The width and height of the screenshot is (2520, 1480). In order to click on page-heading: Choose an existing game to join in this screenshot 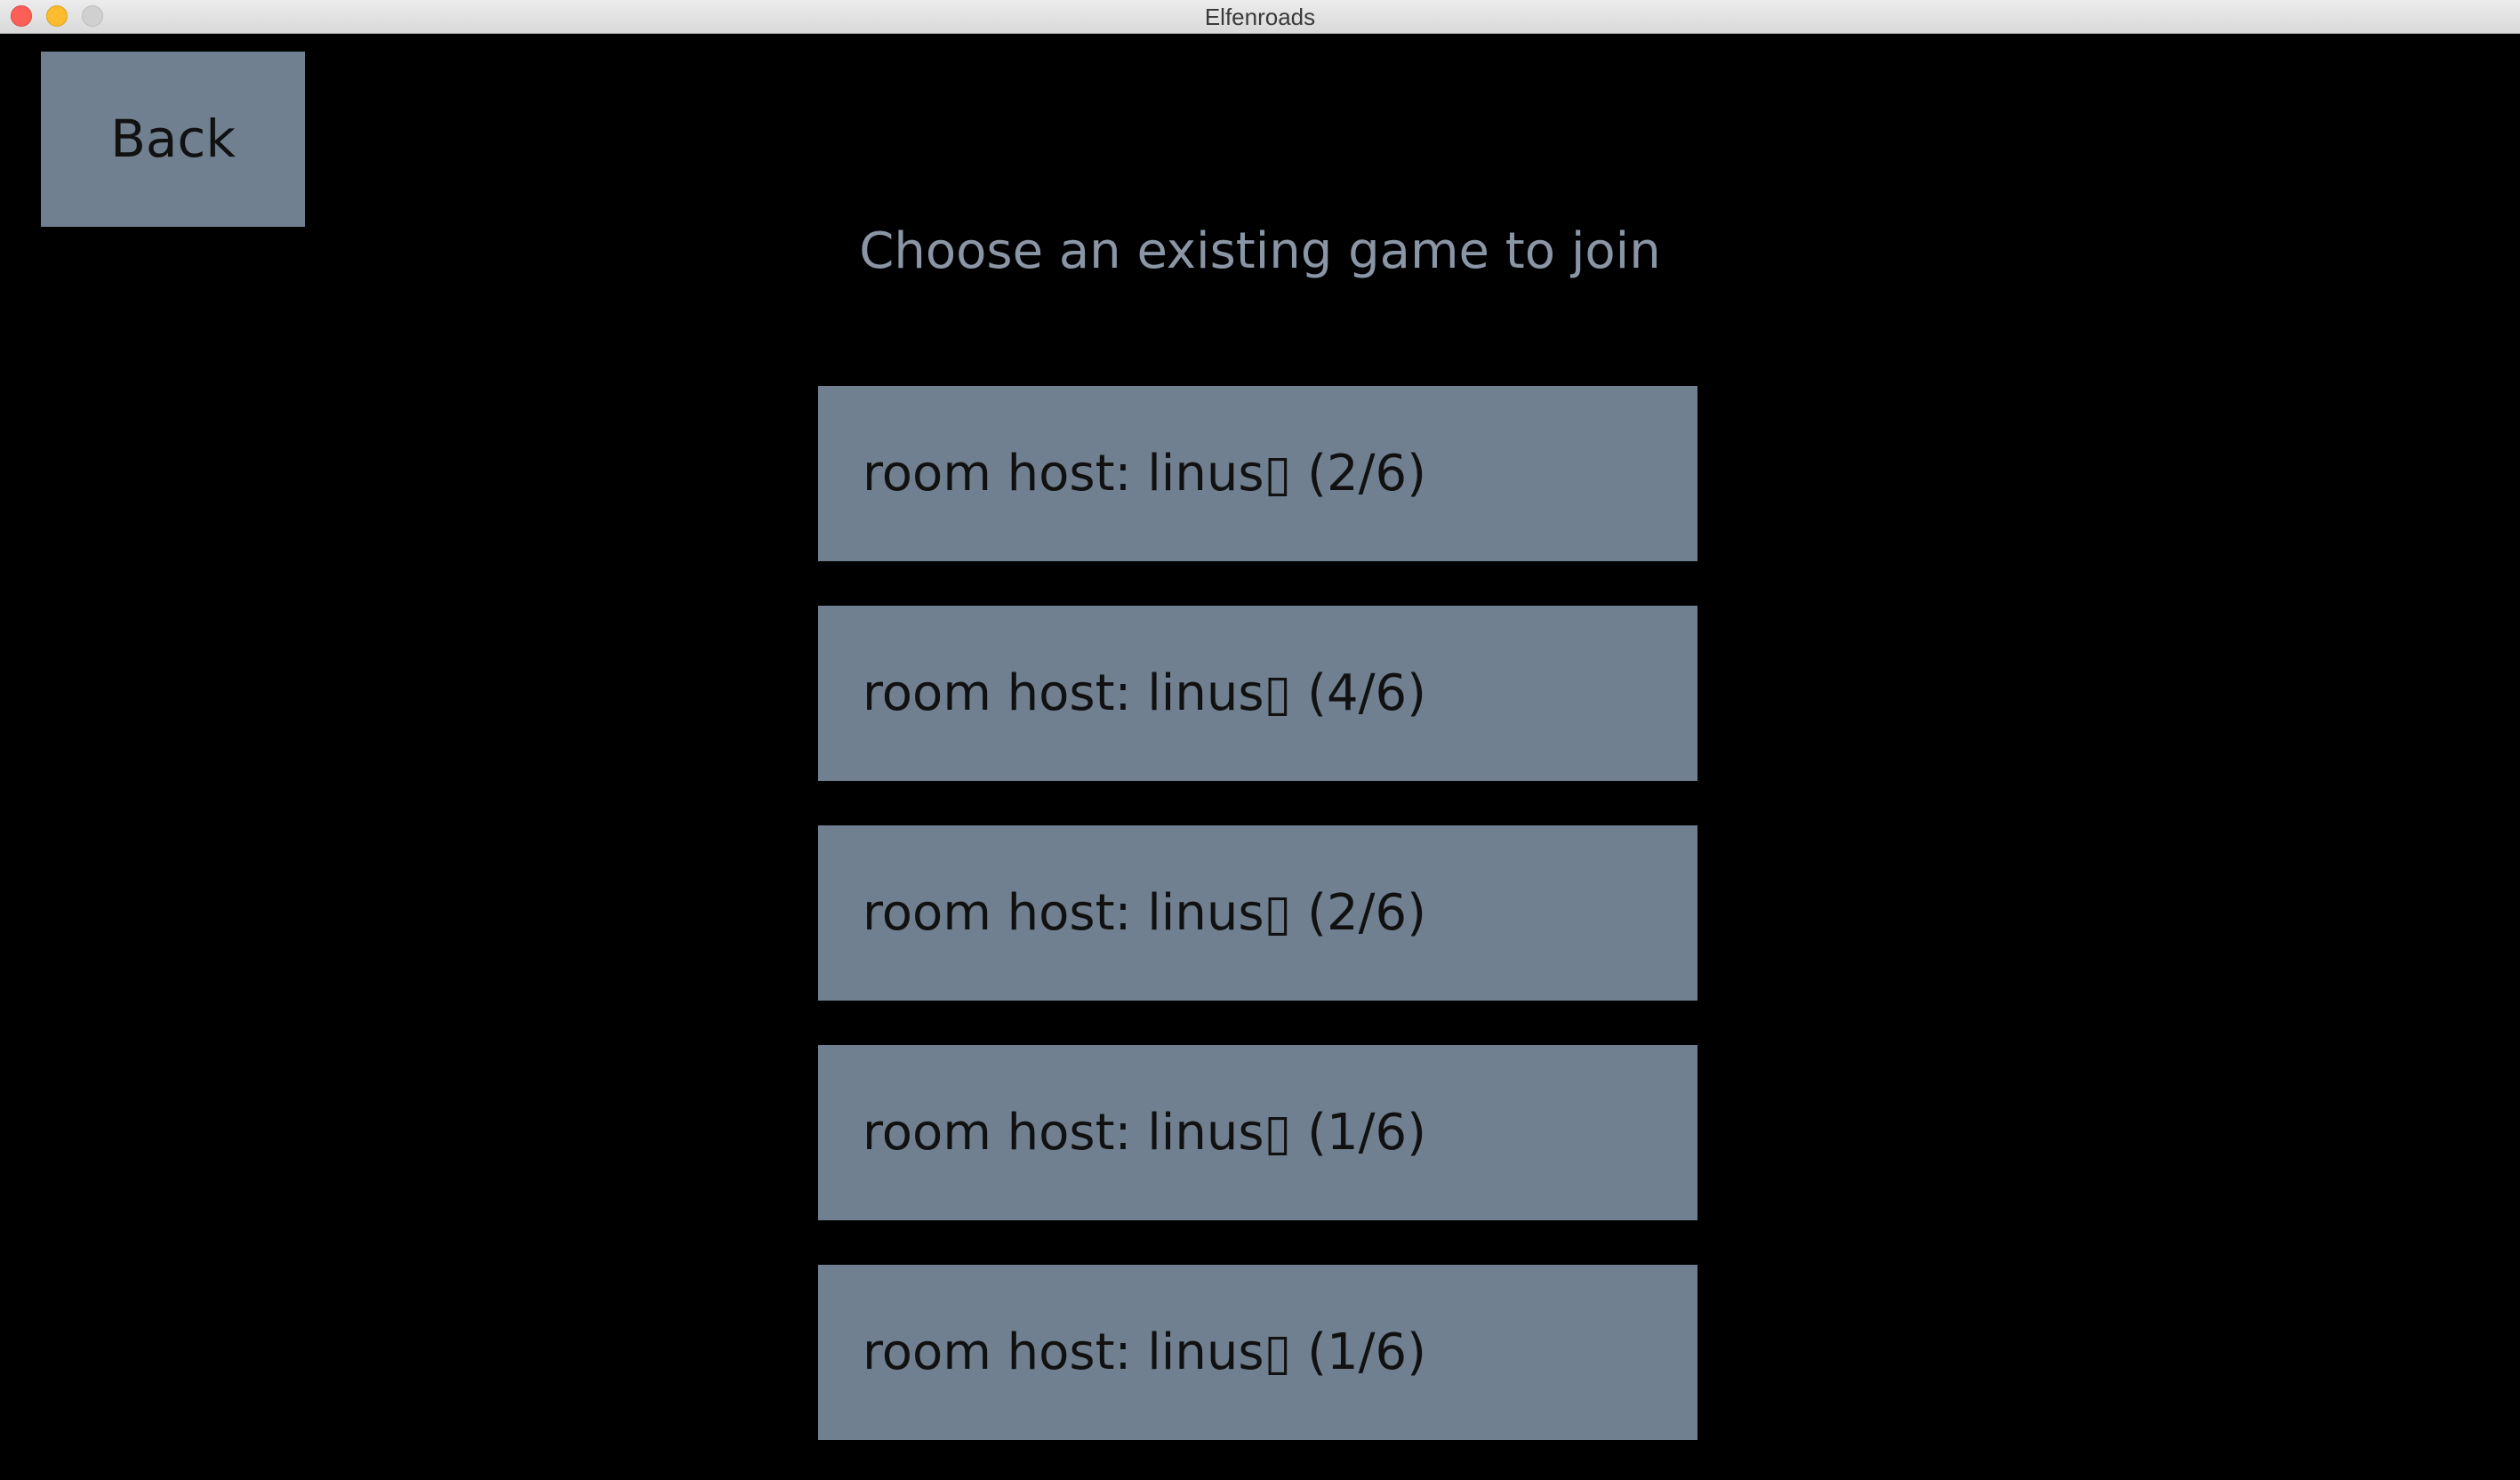, I will do `click(1260, 251)`.